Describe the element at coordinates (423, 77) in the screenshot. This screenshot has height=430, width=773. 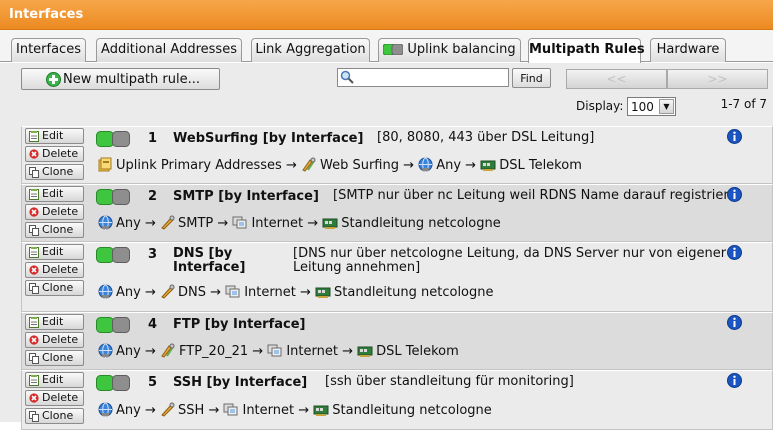
I see `search-input` at that location.